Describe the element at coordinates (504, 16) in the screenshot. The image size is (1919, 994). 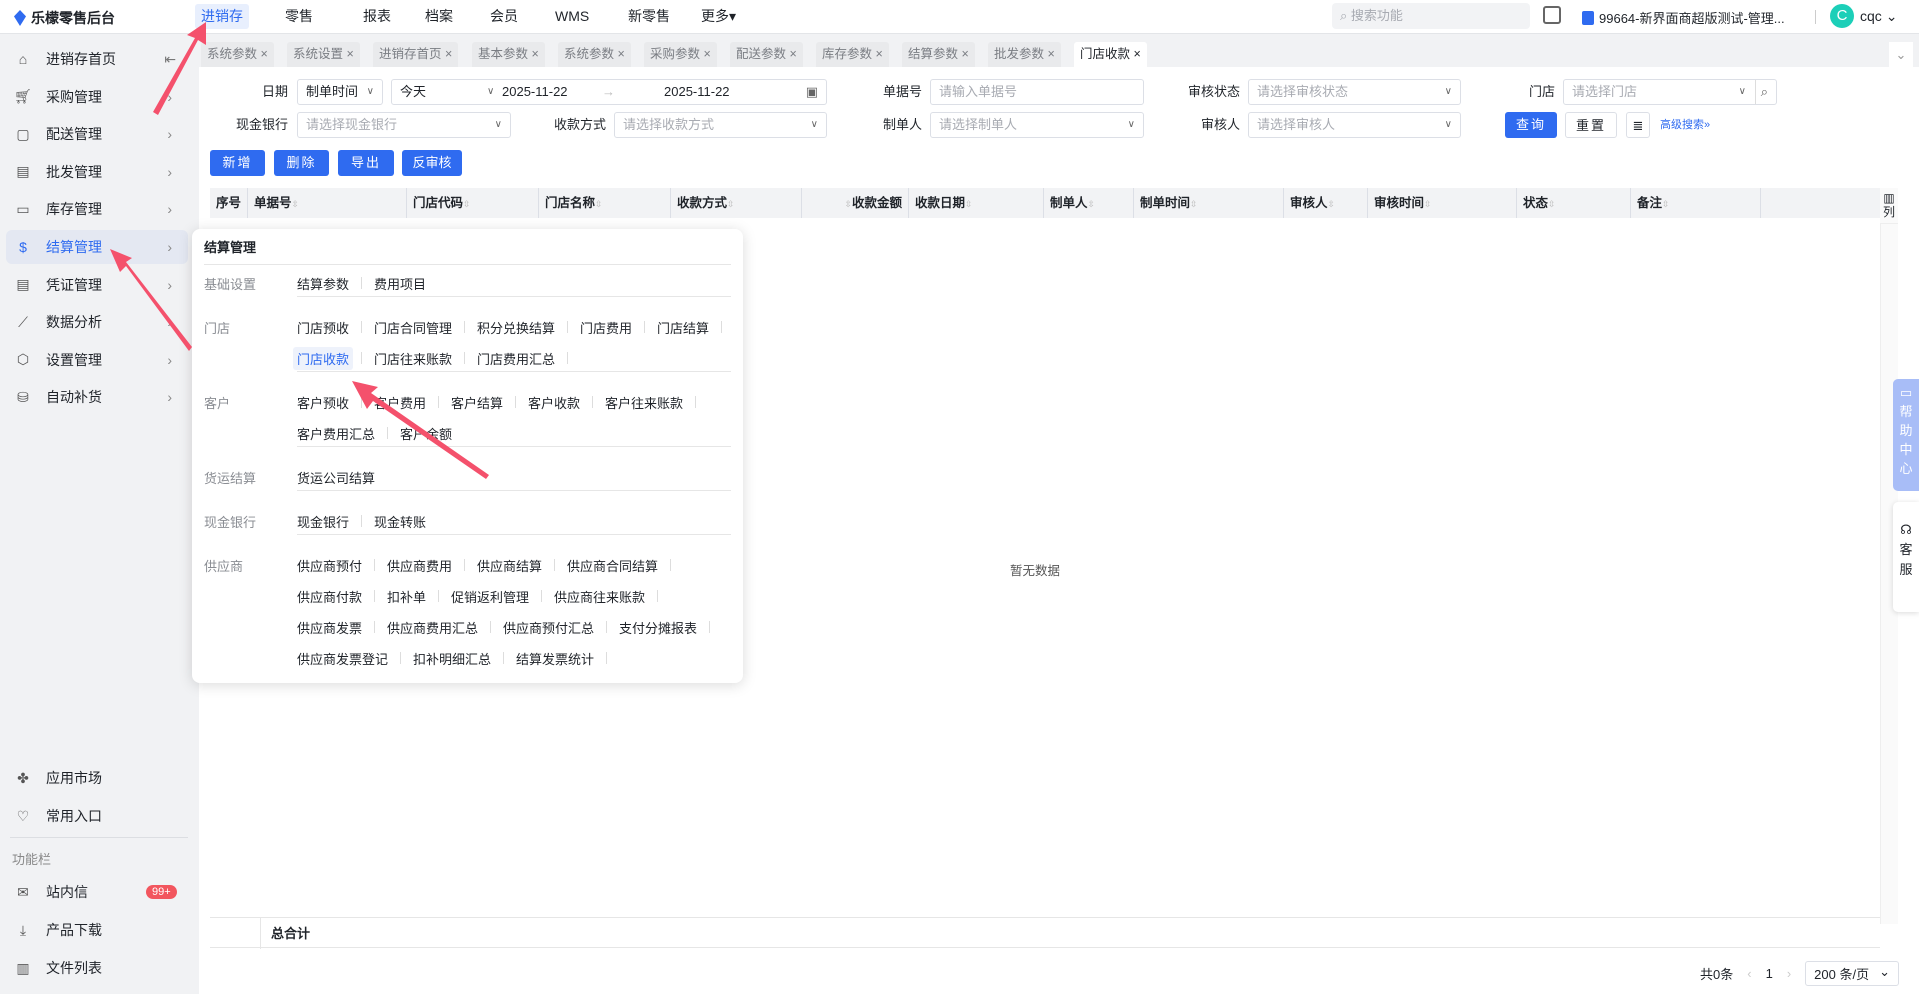
I see `top-nav-item: 会员` at that location.